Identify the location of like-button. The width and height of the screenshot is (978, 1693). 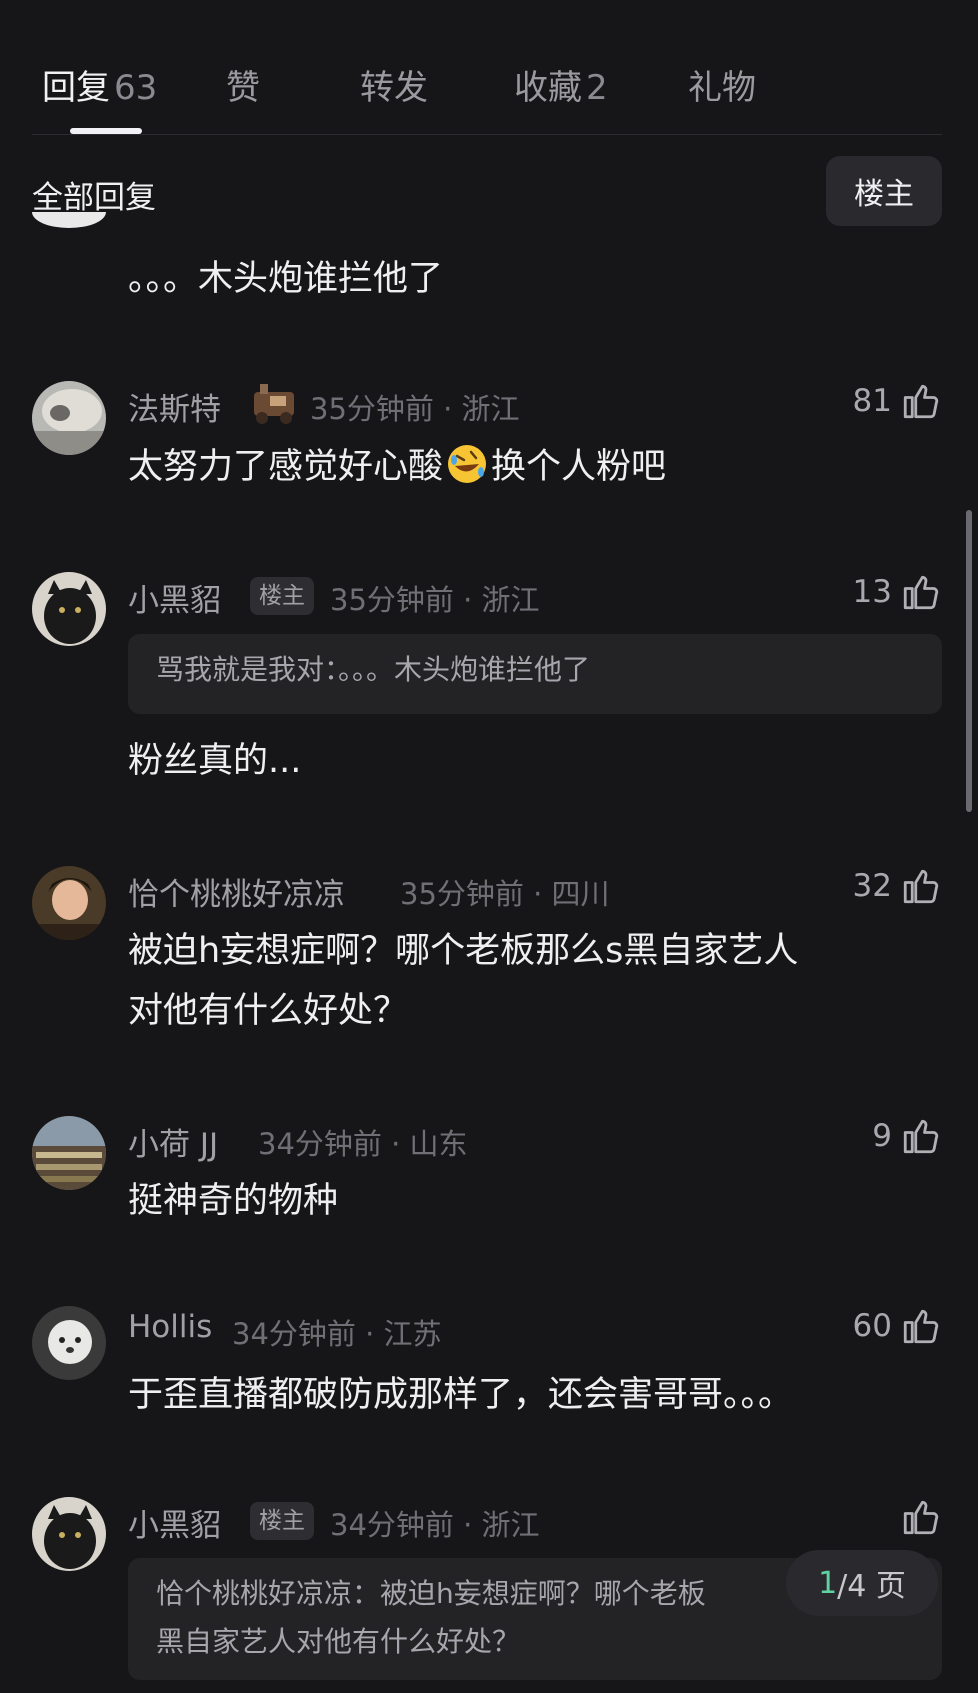
(917, 1517).